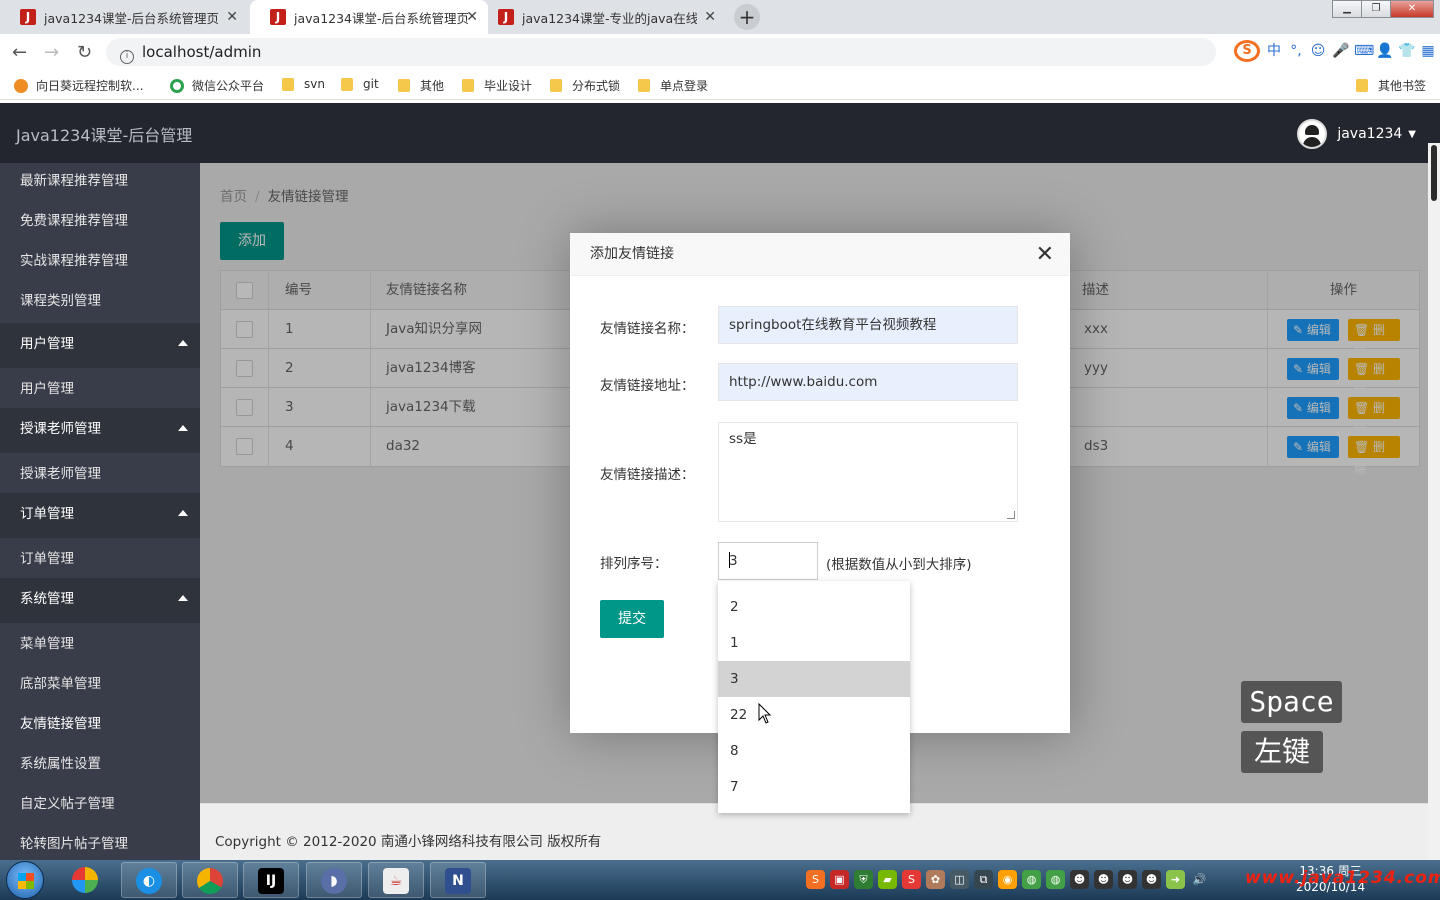 The width and height of the screenshot is (1440, 900). I want to click on windows-start-icon, so click(25, 880).